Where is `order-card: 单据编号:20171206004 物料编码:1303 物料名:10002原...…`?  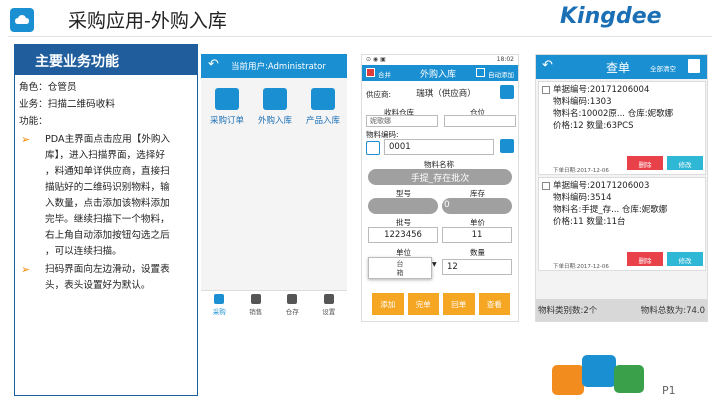 order-card: 单据编号:20171206004 物料编码:1303 物料名:10002原...… is located at coordinates (622, 128).